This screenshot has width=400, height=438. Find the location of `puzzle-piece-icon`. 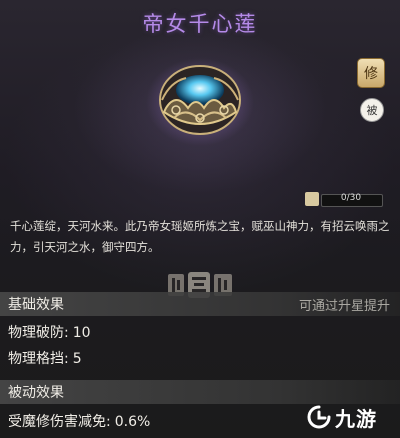

puzzle-piece-icon is located at coordinates (312, 199).